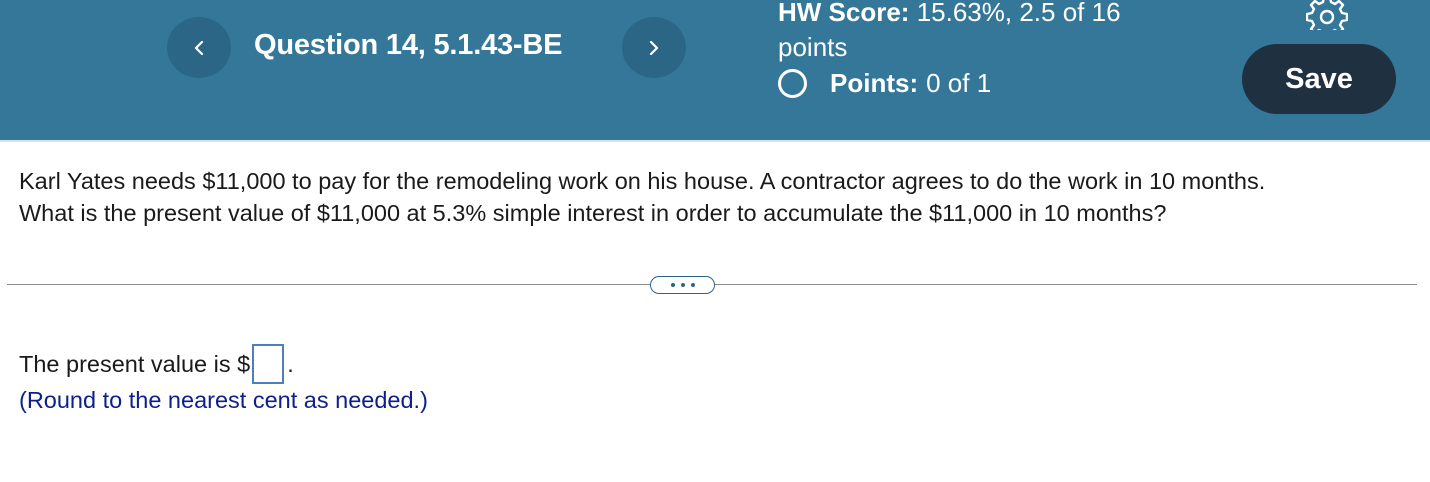 This screenshot has width=1430, height=482. What do you see at coordinates (813, 47) in the screenshot?
I see `hw-score-unit: points` at bounding box center [813, 47].